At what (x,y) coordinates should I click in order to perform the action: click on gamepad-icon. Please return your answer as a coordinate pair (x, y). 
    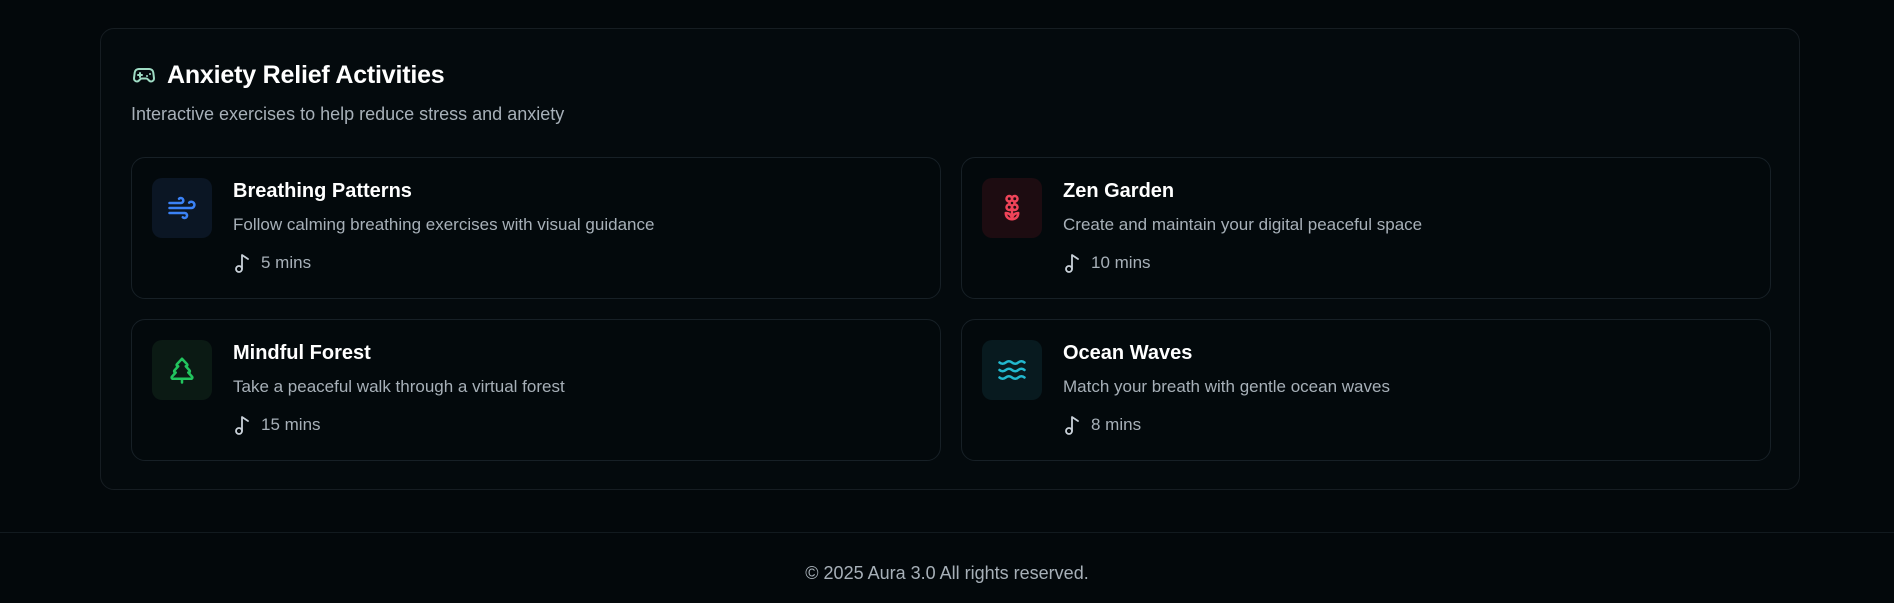
    Looking at the image, I should click on (144, 76).